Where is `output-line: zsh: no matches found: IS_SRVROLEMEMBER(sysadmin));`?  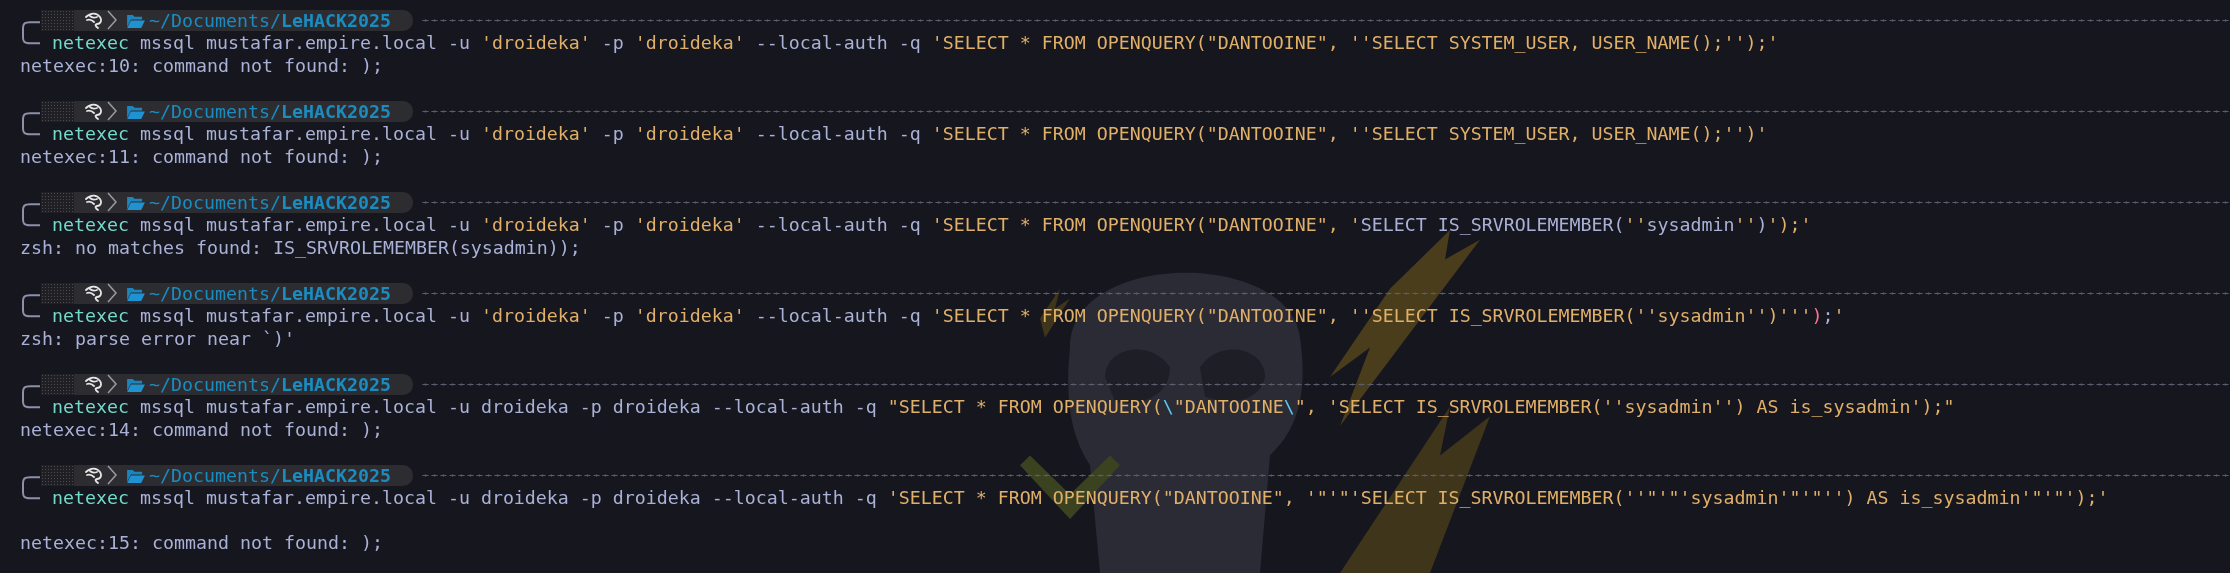
output-line: zsh: no matches found: IS_SRVROLEMEMBER(sysadmin)); is located at coordinates (300, 248).